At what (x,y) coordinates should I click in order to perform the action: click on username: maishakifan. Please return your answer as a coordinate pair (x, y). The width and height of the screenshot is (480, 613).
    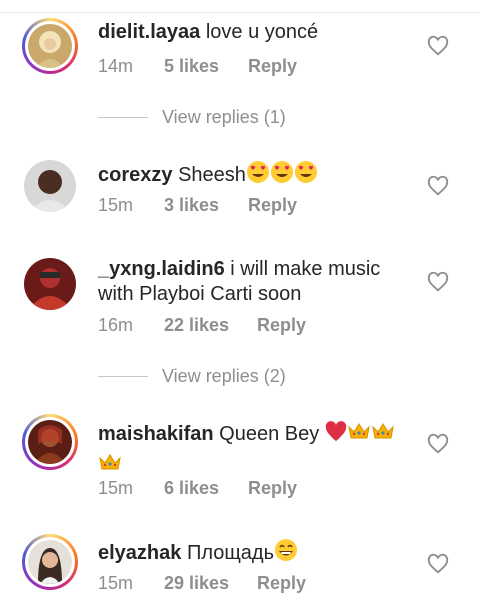
    Looking at the image, I should click on (156, 434).